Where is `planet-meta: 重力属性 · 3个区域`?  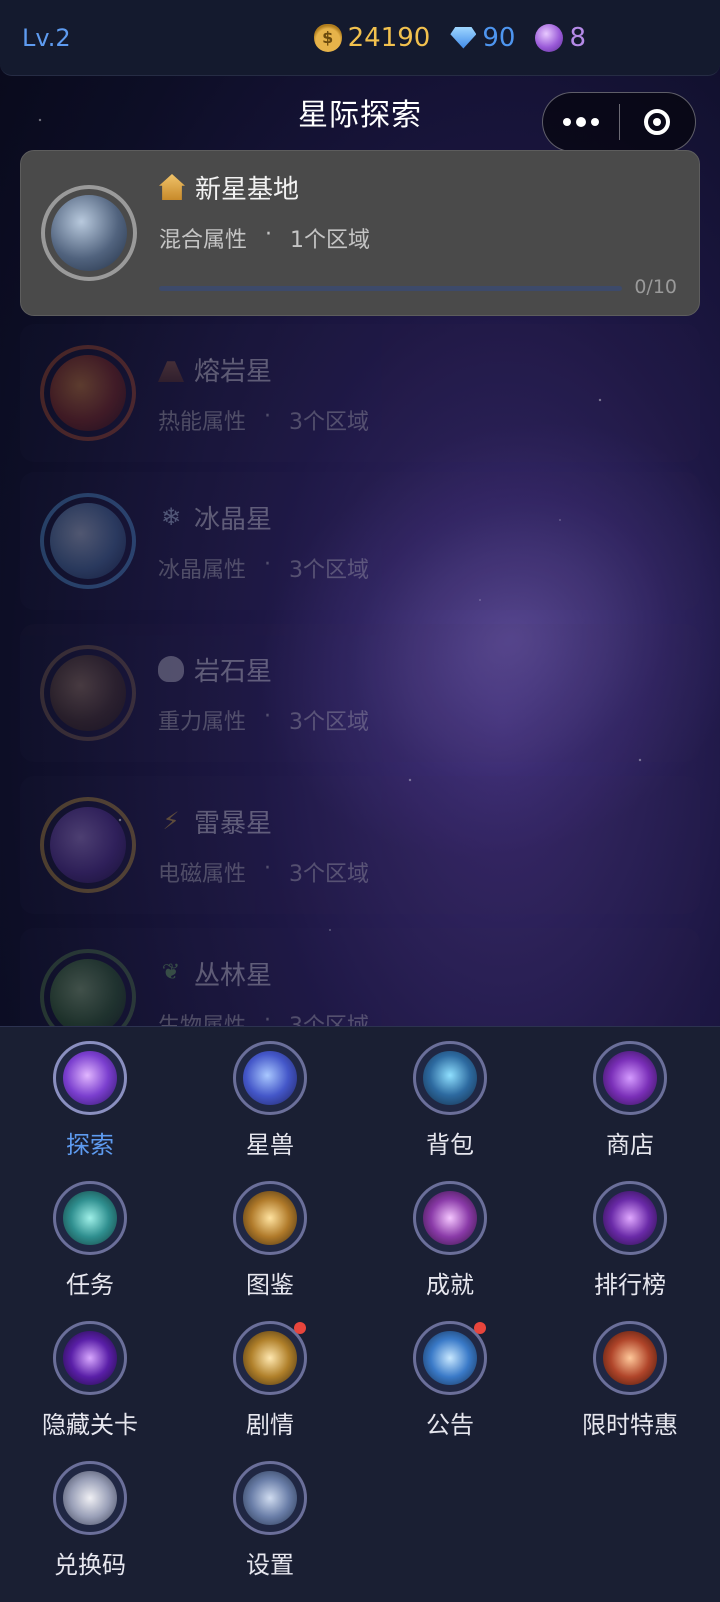
planet-meta: 重力属性 · 3个区域 is located at coordinates (264, 719).